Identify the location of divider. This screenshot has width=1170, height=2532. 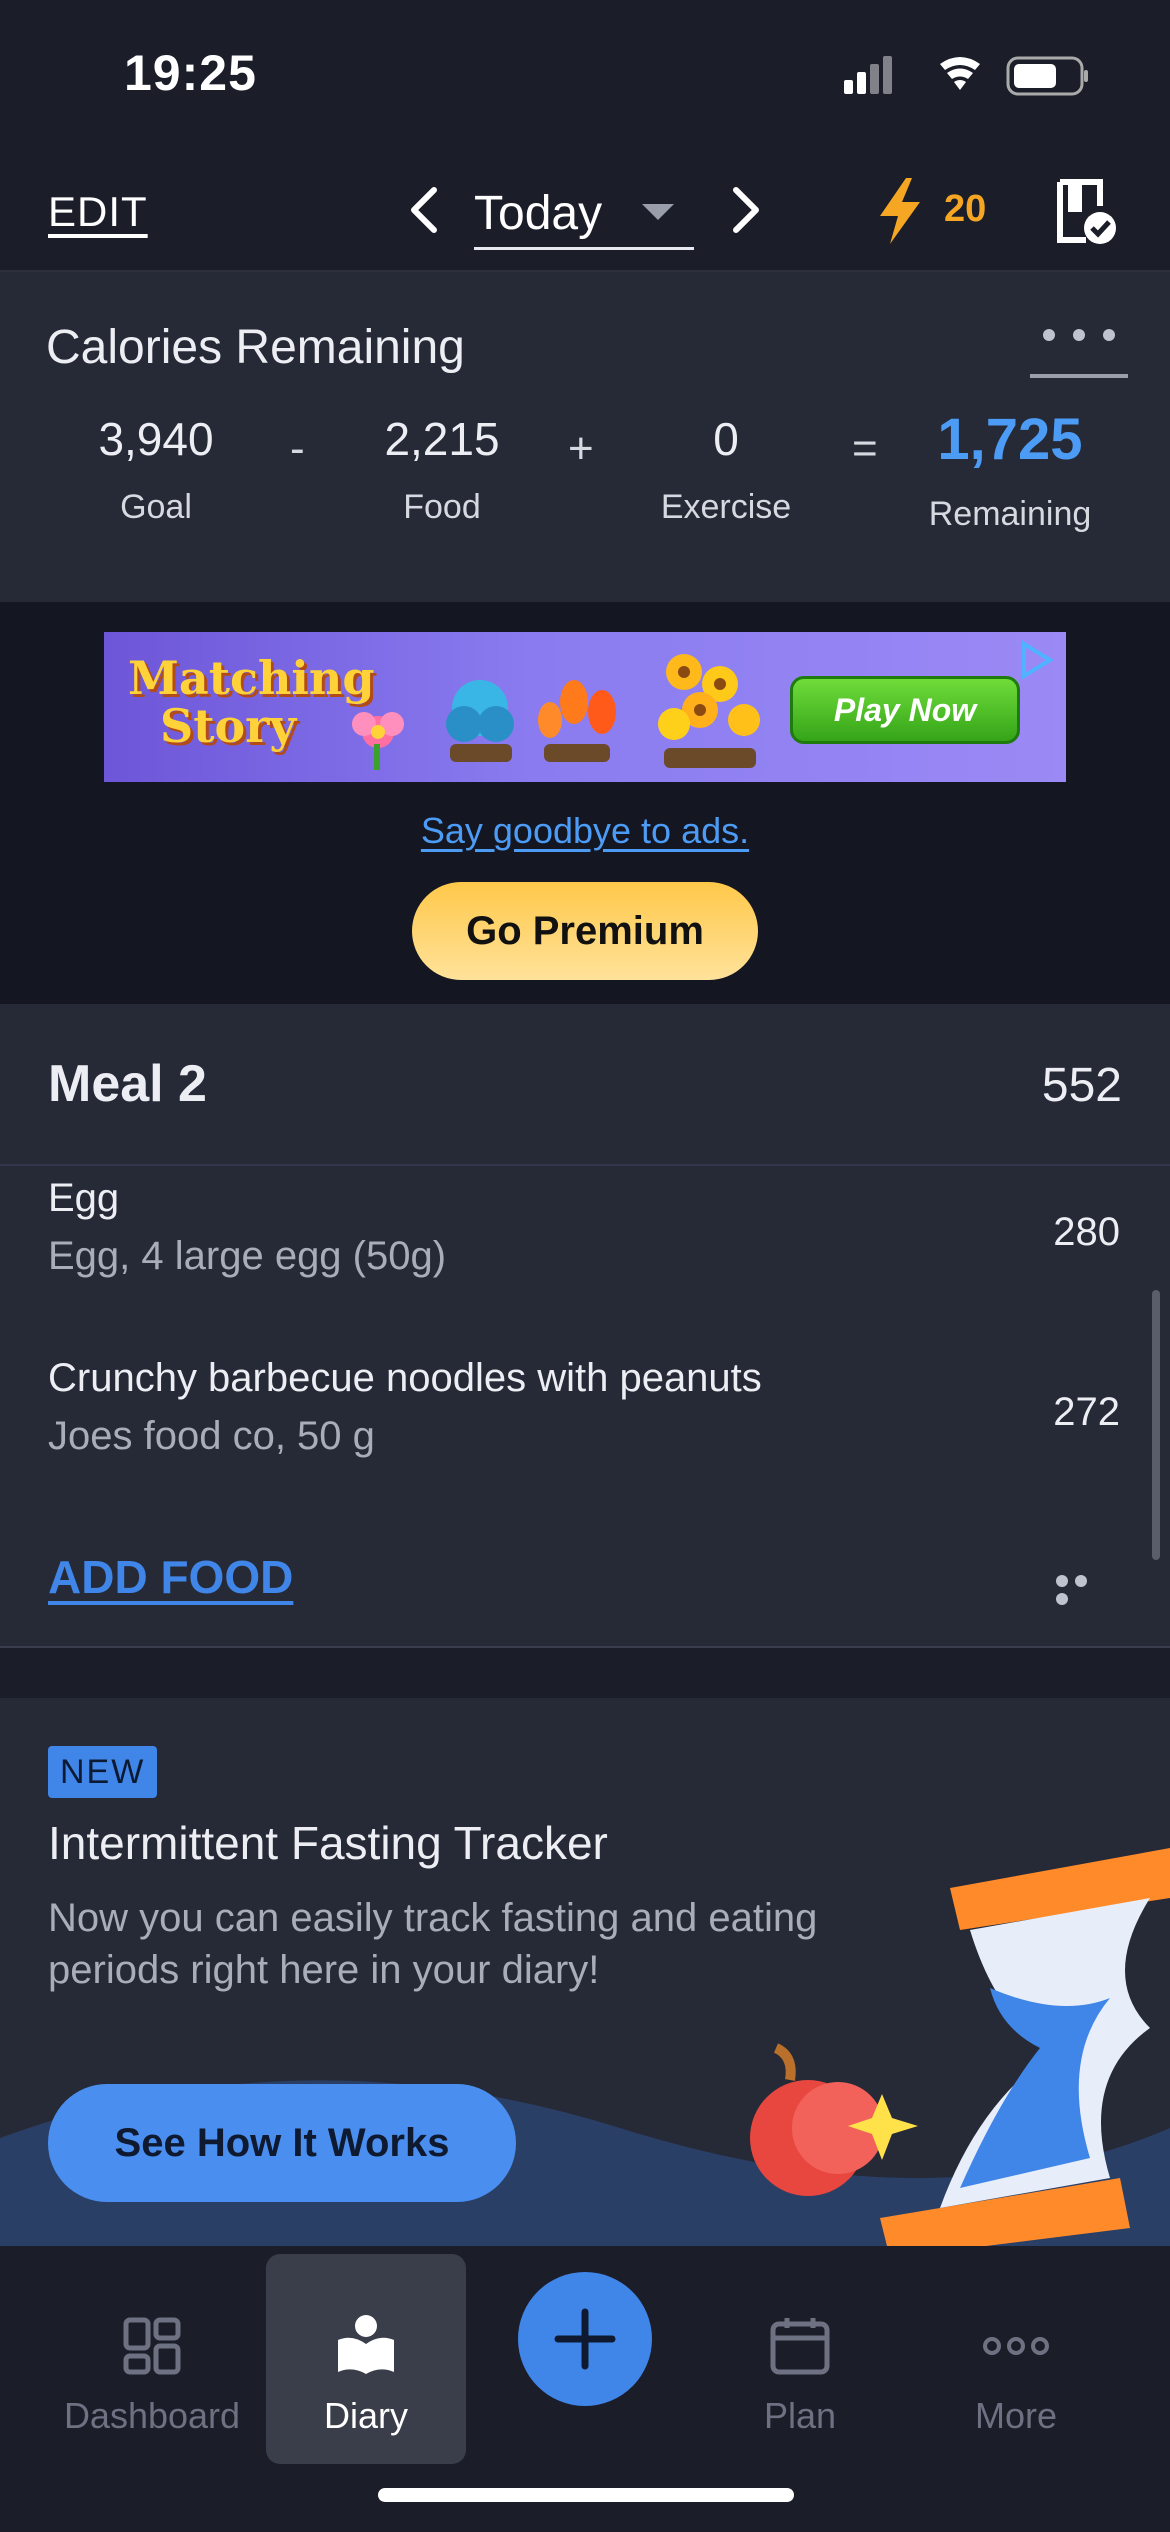
(585, 1647).